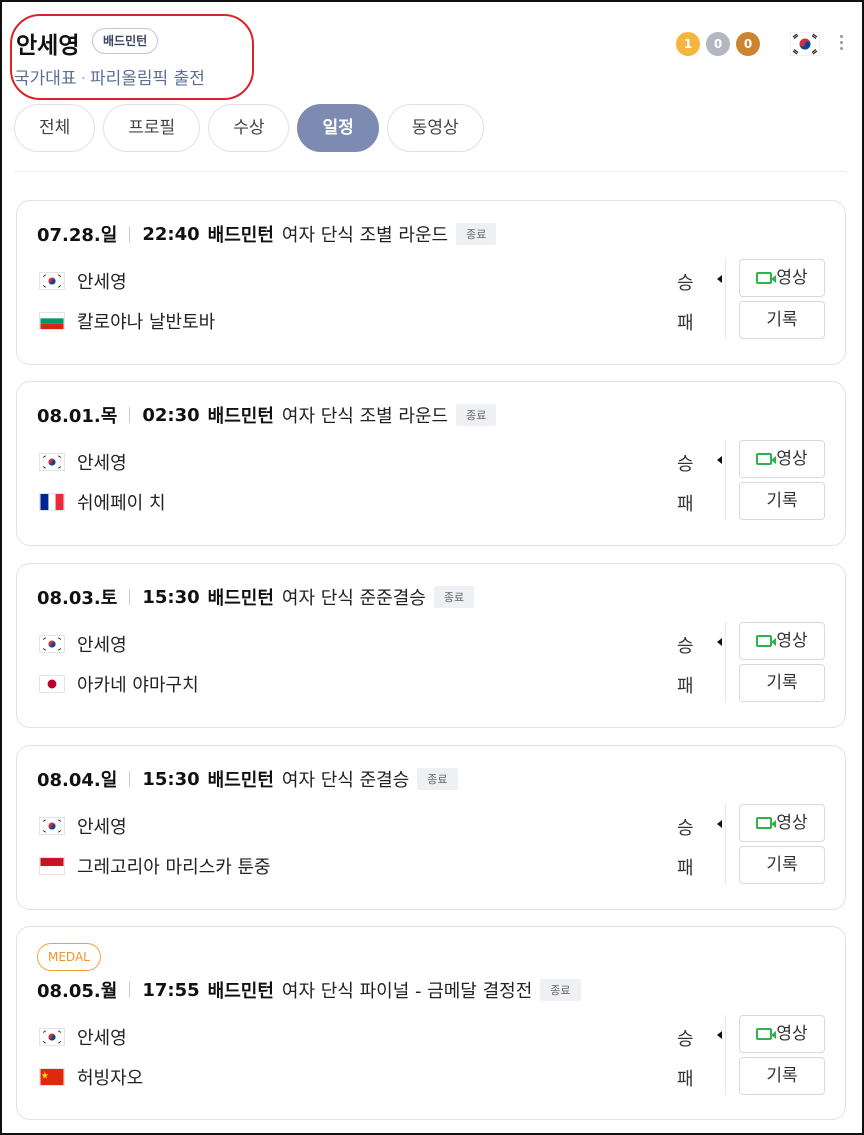 This screenshot has height=1135, width=864. What do you see at coordinates (267, 415) in the screenshot?
I see `match-header: 08.01.목 02:30 배드민턴 여자 단식 조별 라운드 종료` at bounding box center [267, 415].